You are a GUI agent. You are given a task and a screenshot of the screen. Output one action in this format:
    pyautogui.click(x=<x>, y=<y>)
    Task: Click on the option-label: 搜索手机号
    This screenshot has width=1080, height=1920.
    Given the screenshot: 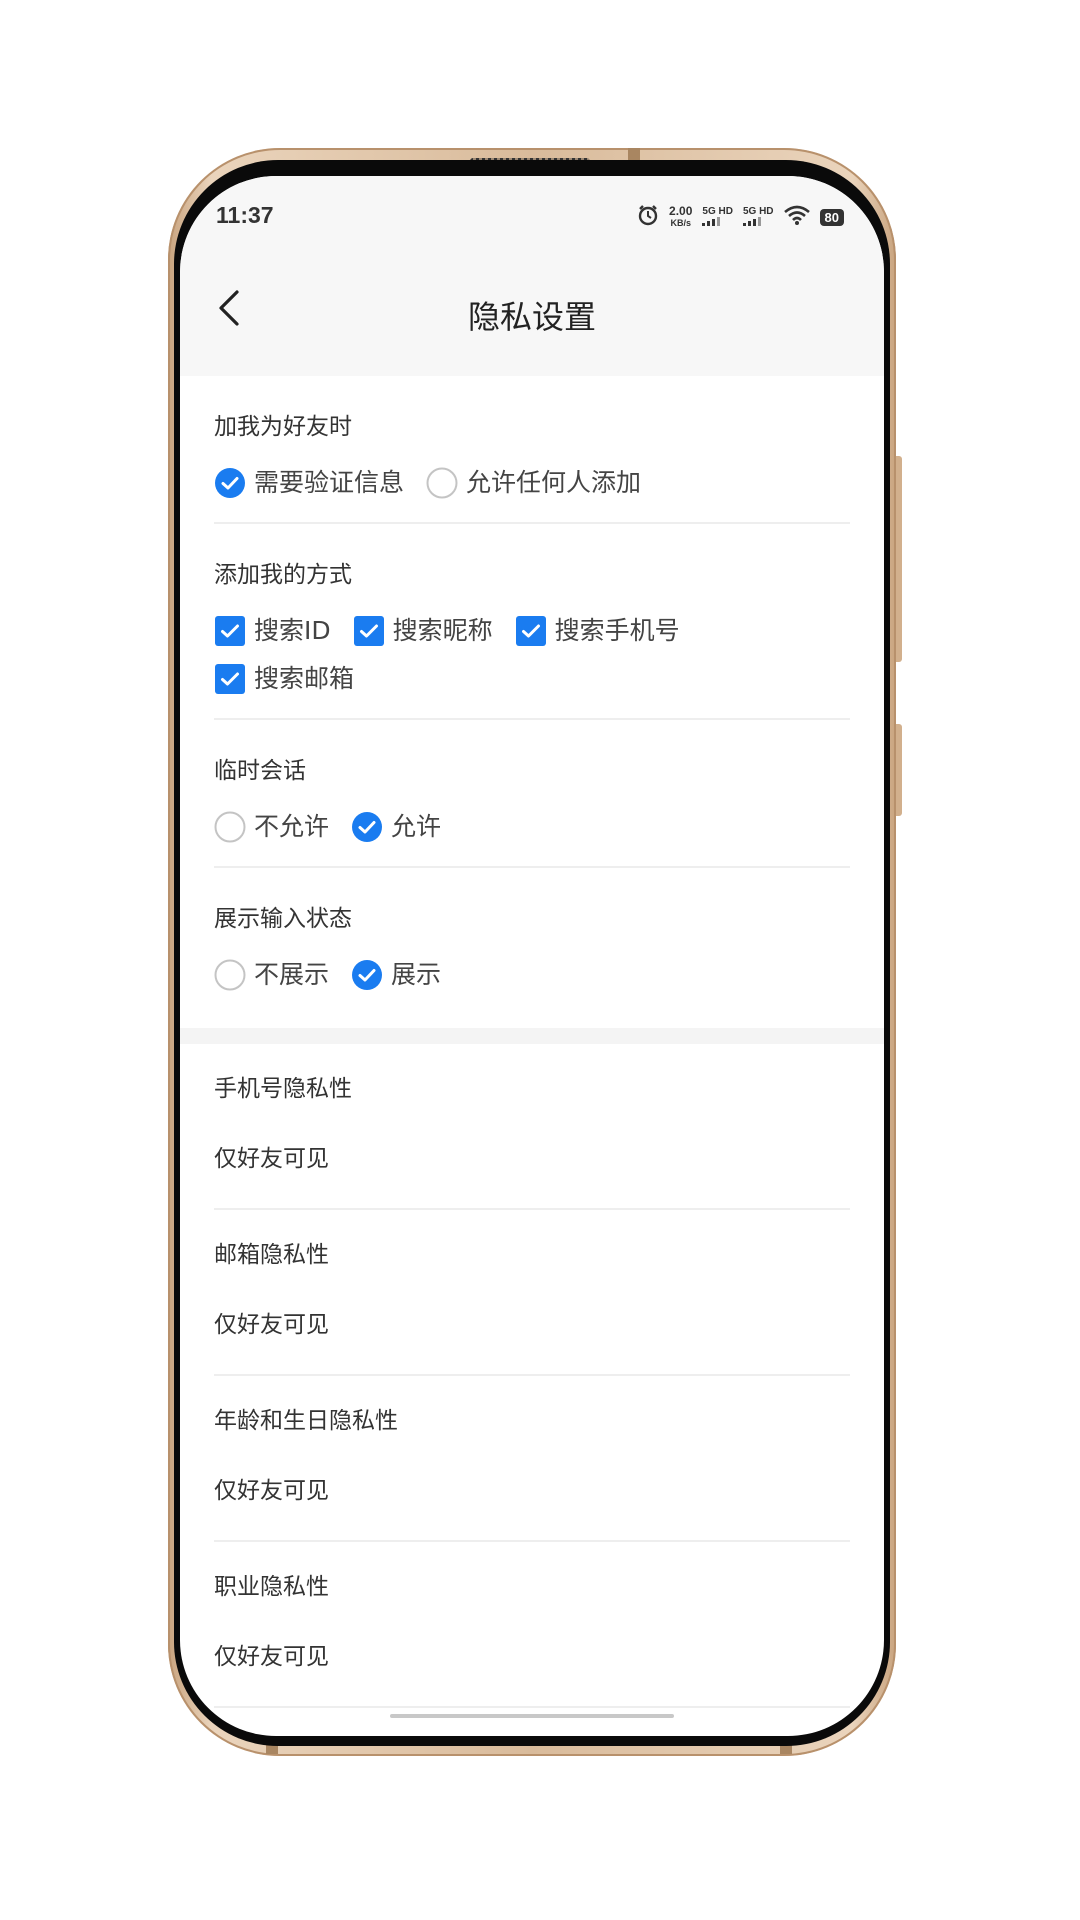 What is the action you would take?
    pyautogui.click(x=617, y=630)
    